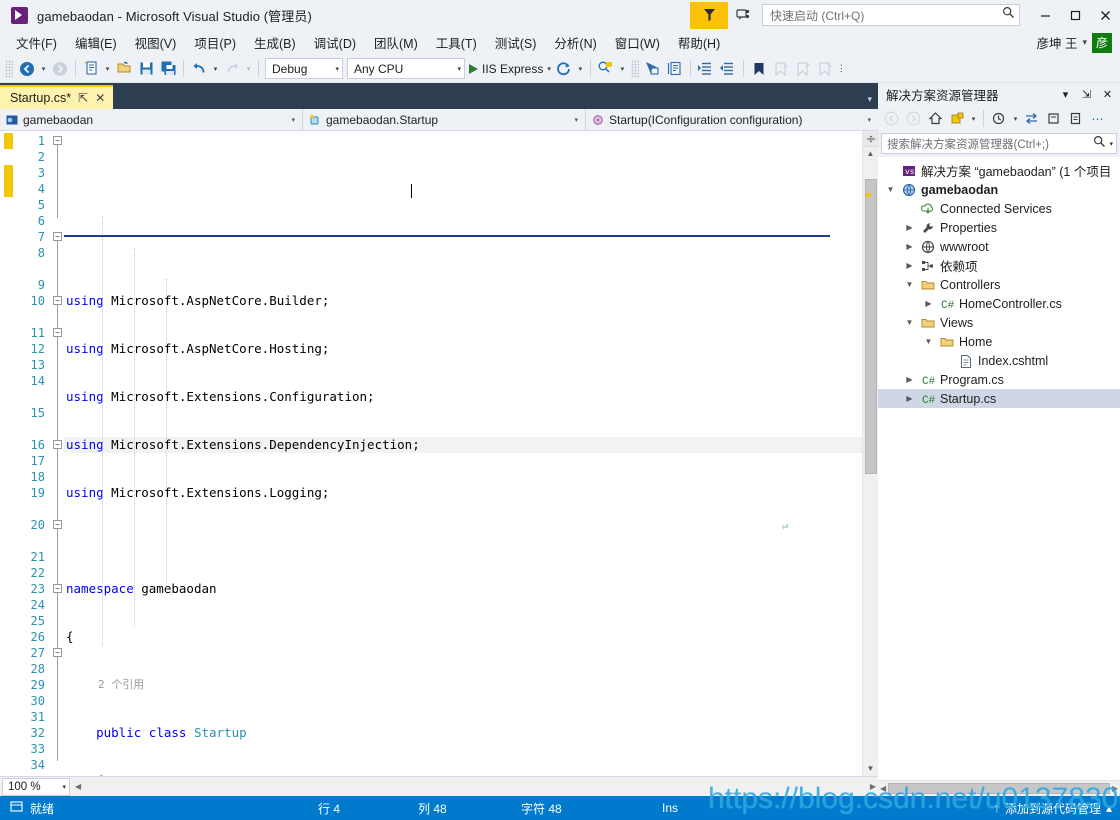 This screenshot has height=820, width=1120. Describe the element at coordinates (36, 42) in the screenshot. I see `menu-file: 文件(F)` at that location.